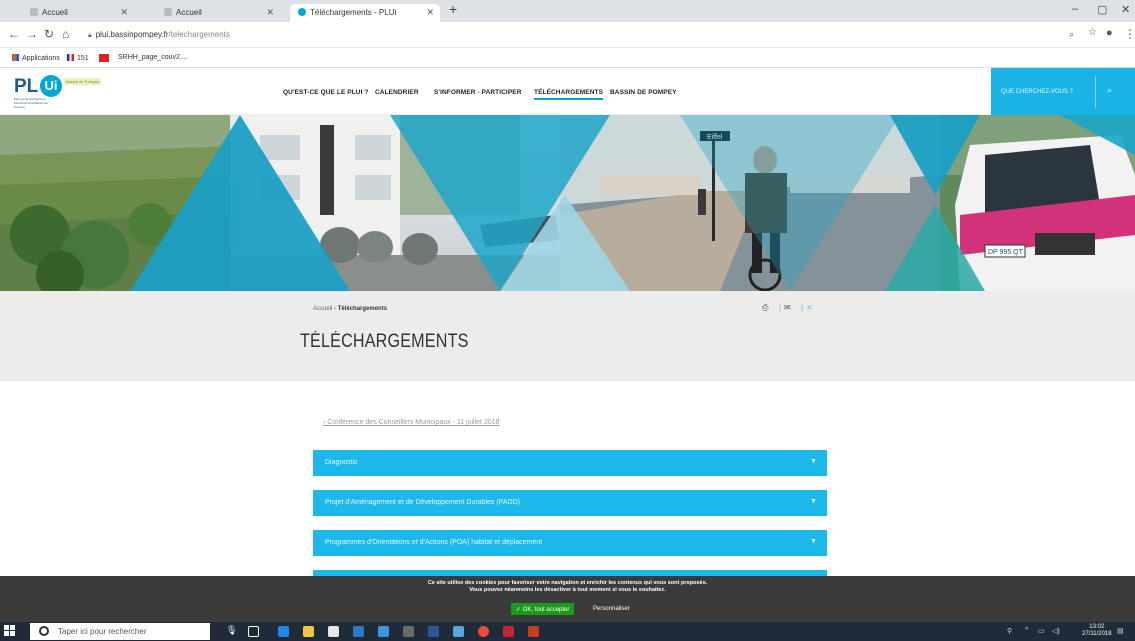  Describe the element at coordinates (283, 631) in the screenshot. I see `edge-icon` at that location.